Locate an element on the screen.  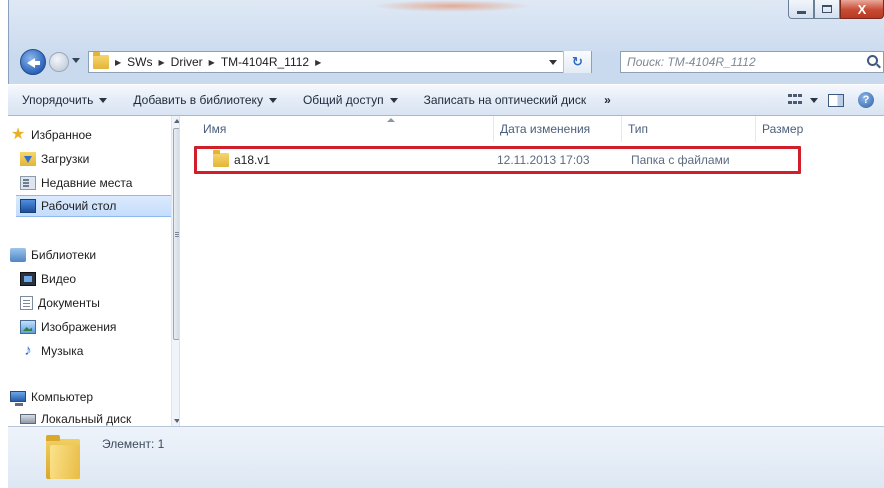
desktop-icon is located at coordinates (28, 206).